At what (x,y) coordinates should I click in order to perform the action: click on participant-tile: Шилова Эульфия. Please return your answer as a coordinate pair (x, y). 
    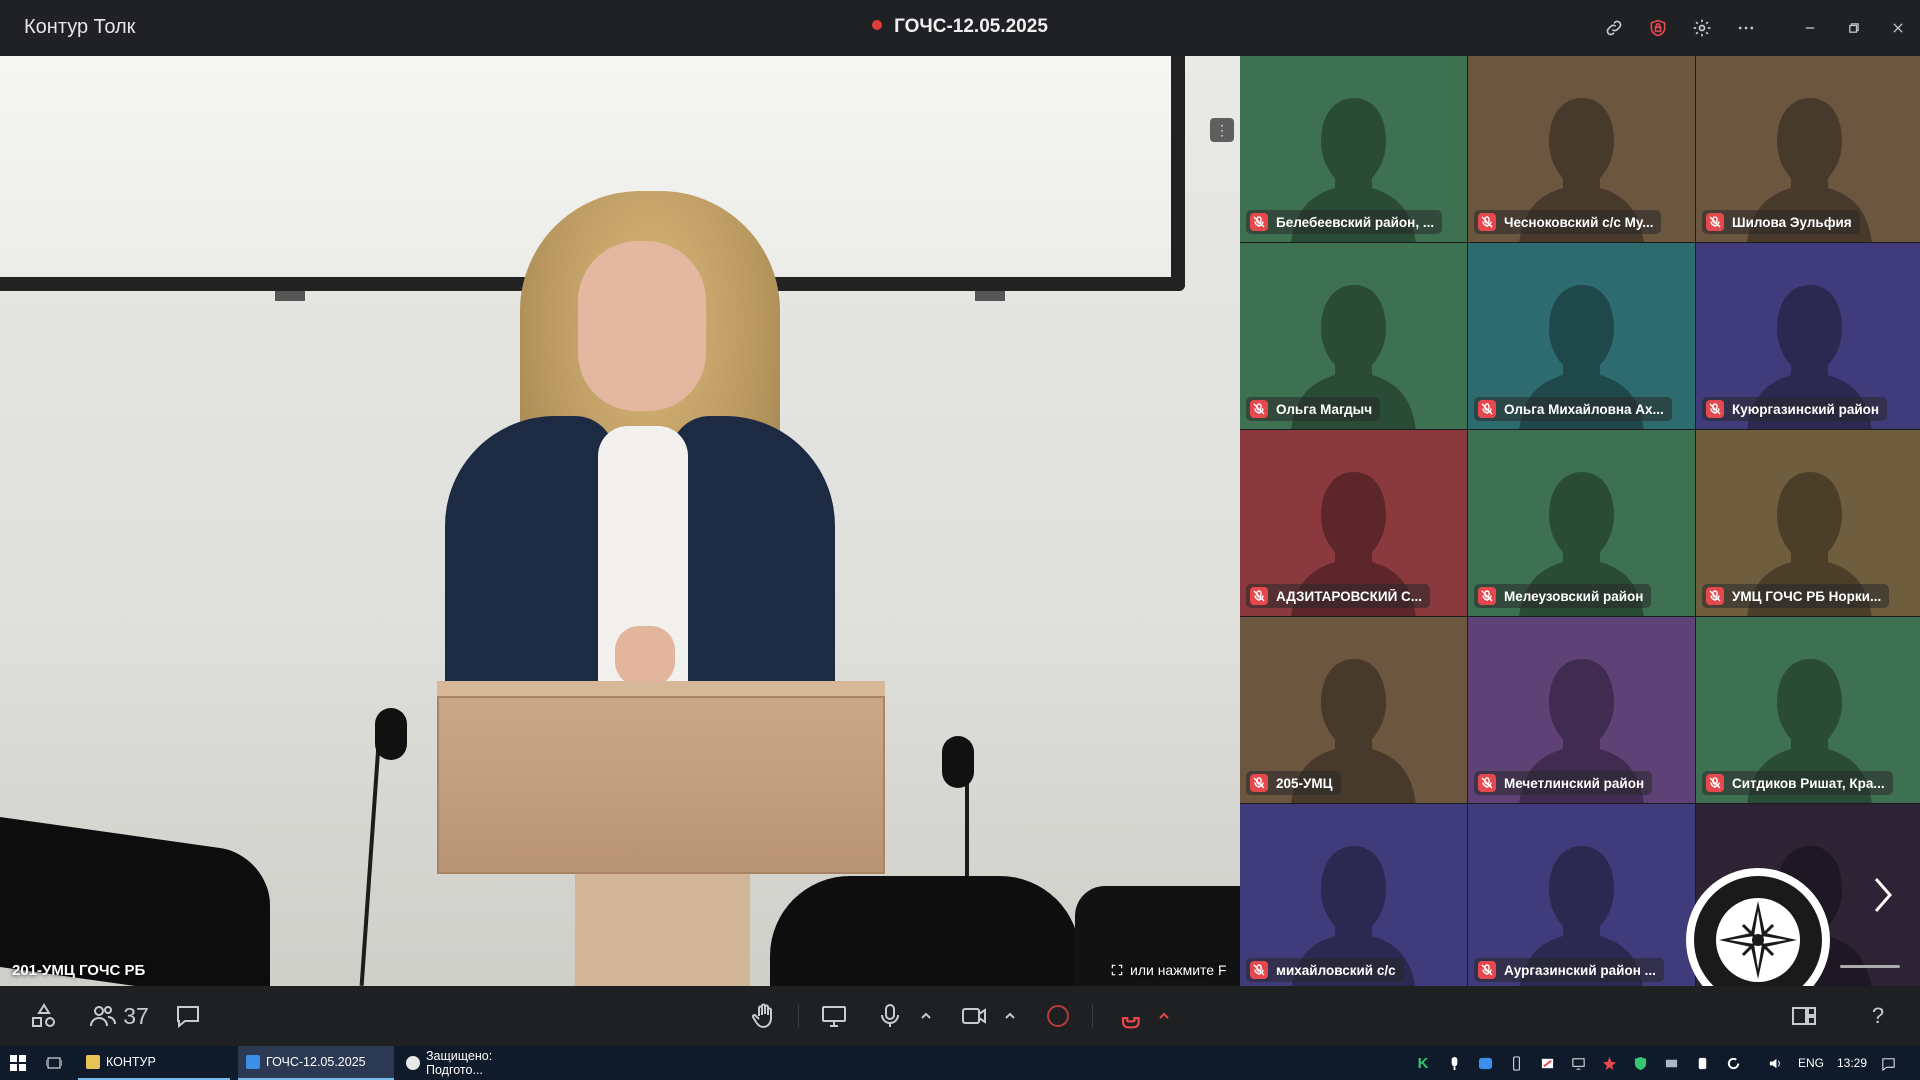
    Looking at the image, I should click on (1808, 149).